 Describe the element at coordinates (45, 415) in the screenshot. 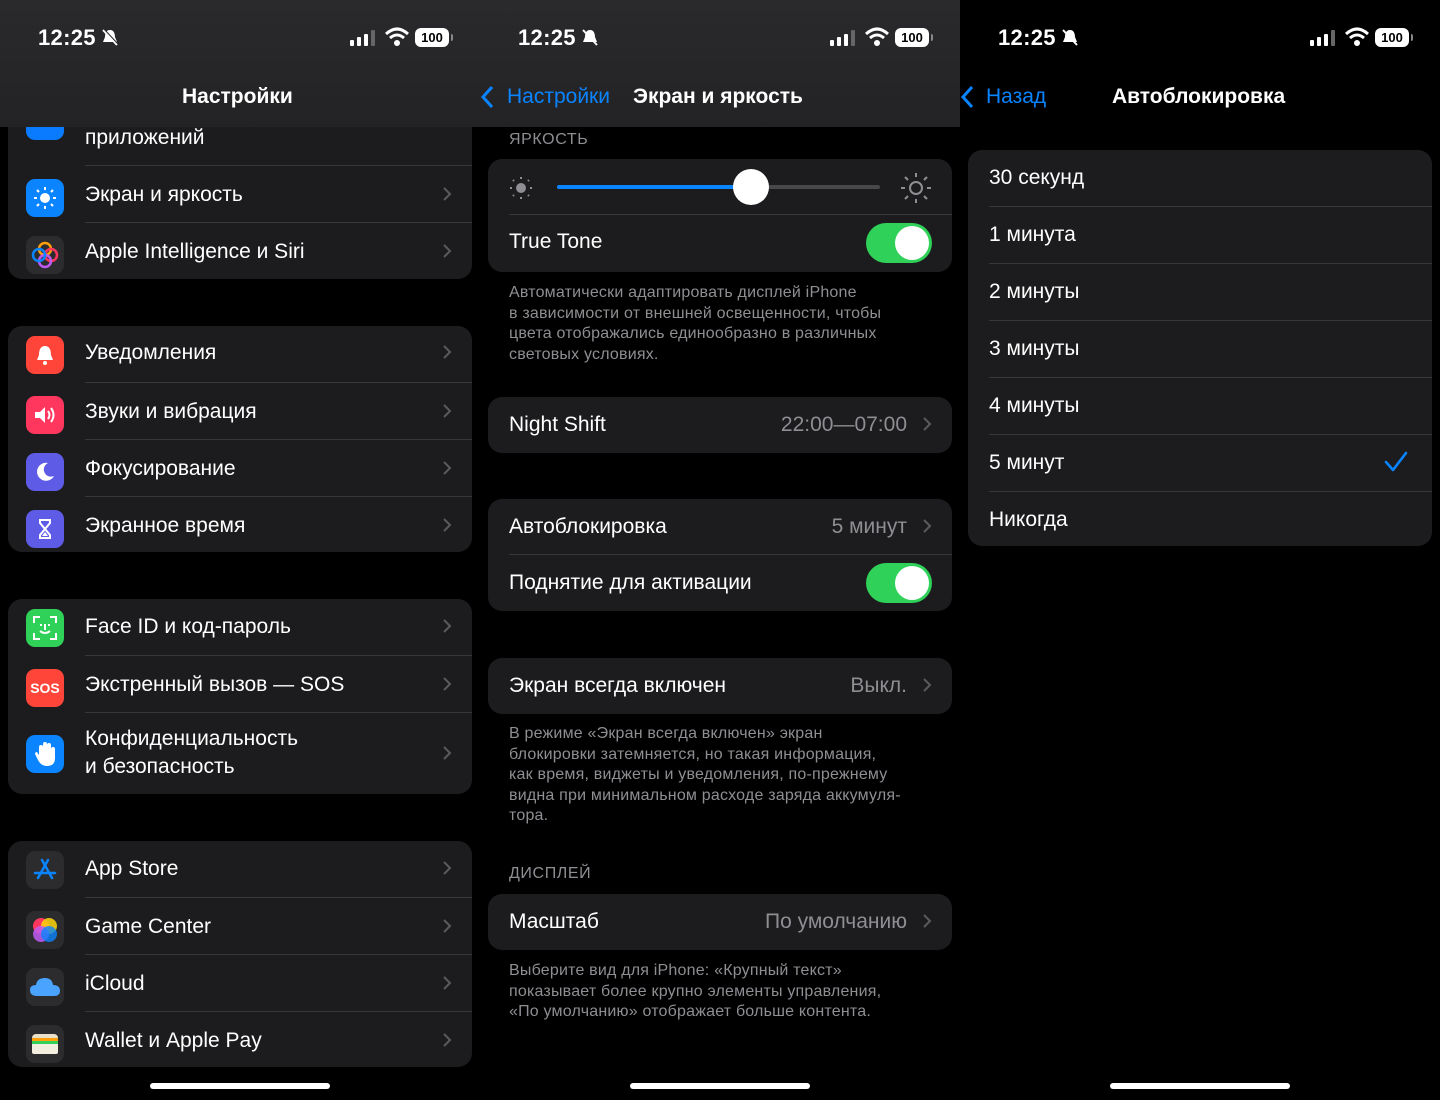

I see `speaker-icon` at that location.